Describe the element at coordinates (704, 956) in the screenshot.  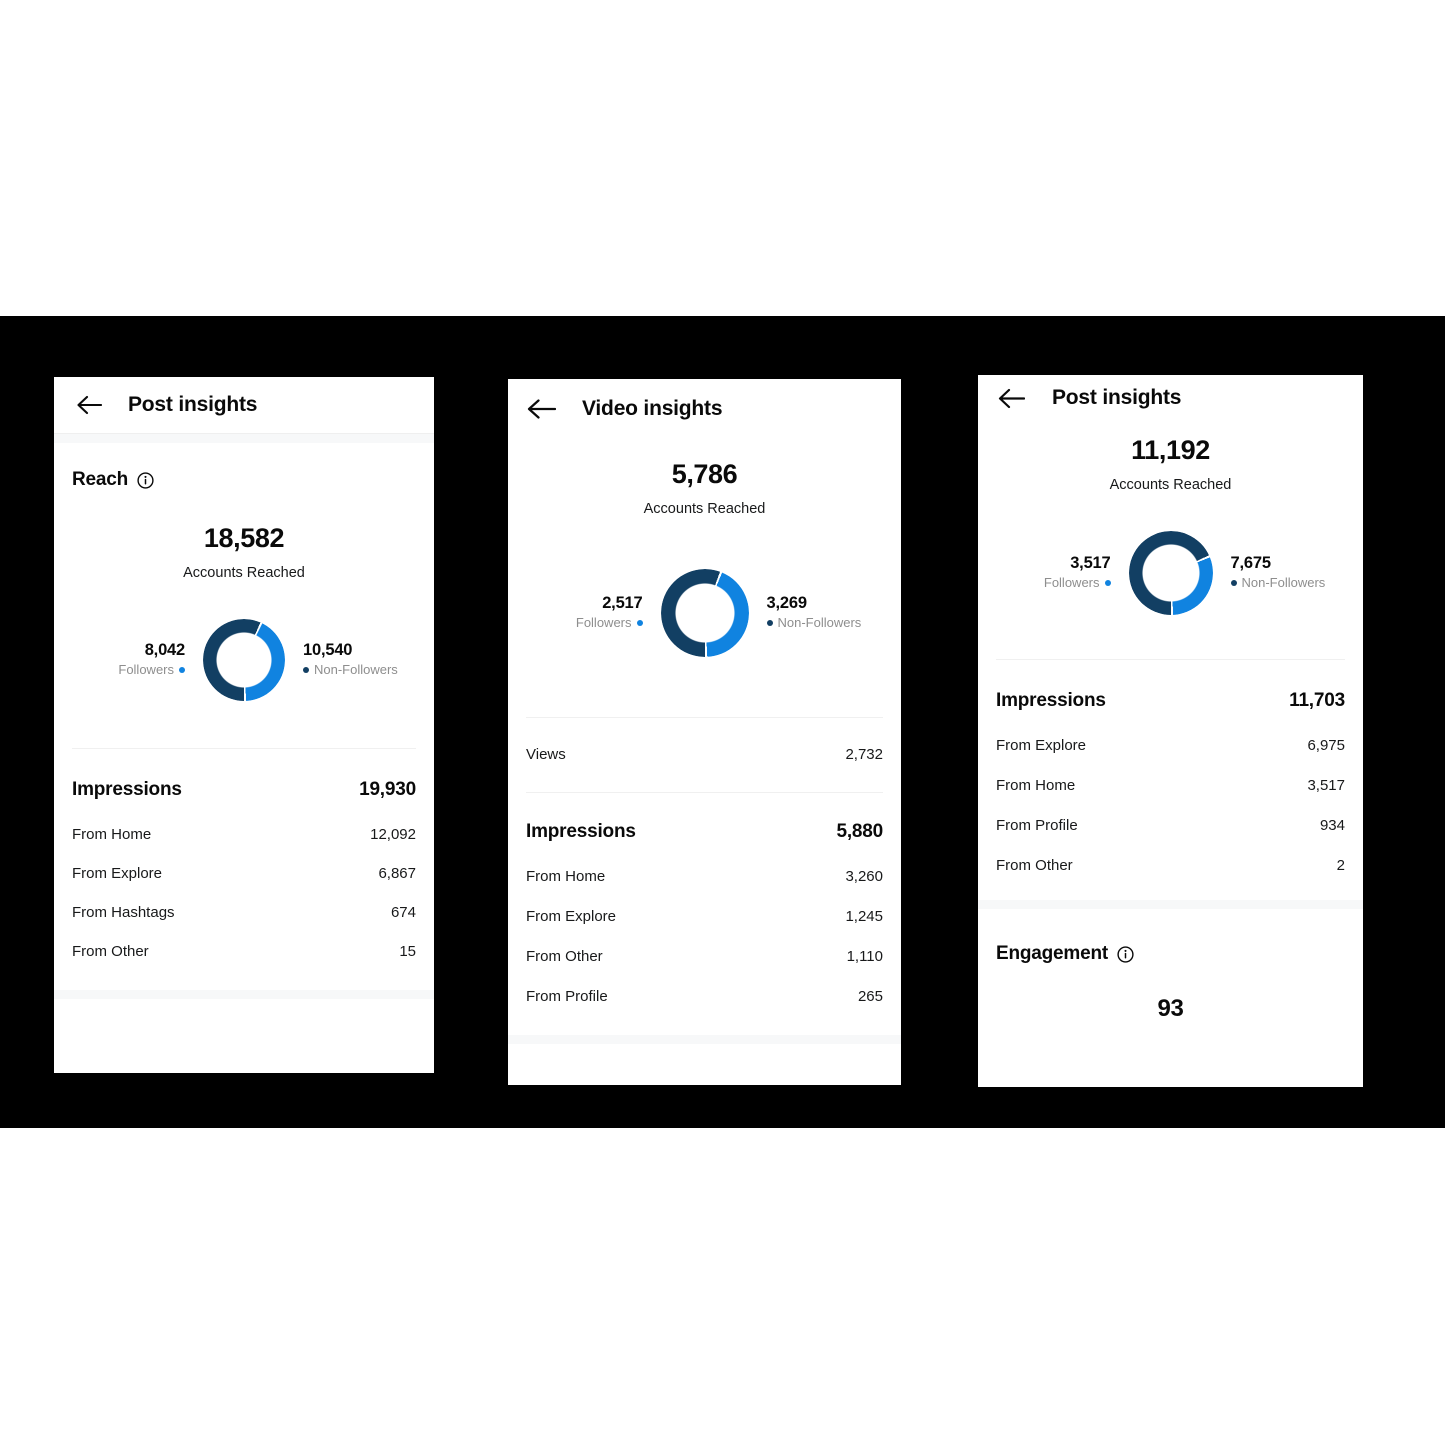
I see `table-row: From Other 1,110` at that location.